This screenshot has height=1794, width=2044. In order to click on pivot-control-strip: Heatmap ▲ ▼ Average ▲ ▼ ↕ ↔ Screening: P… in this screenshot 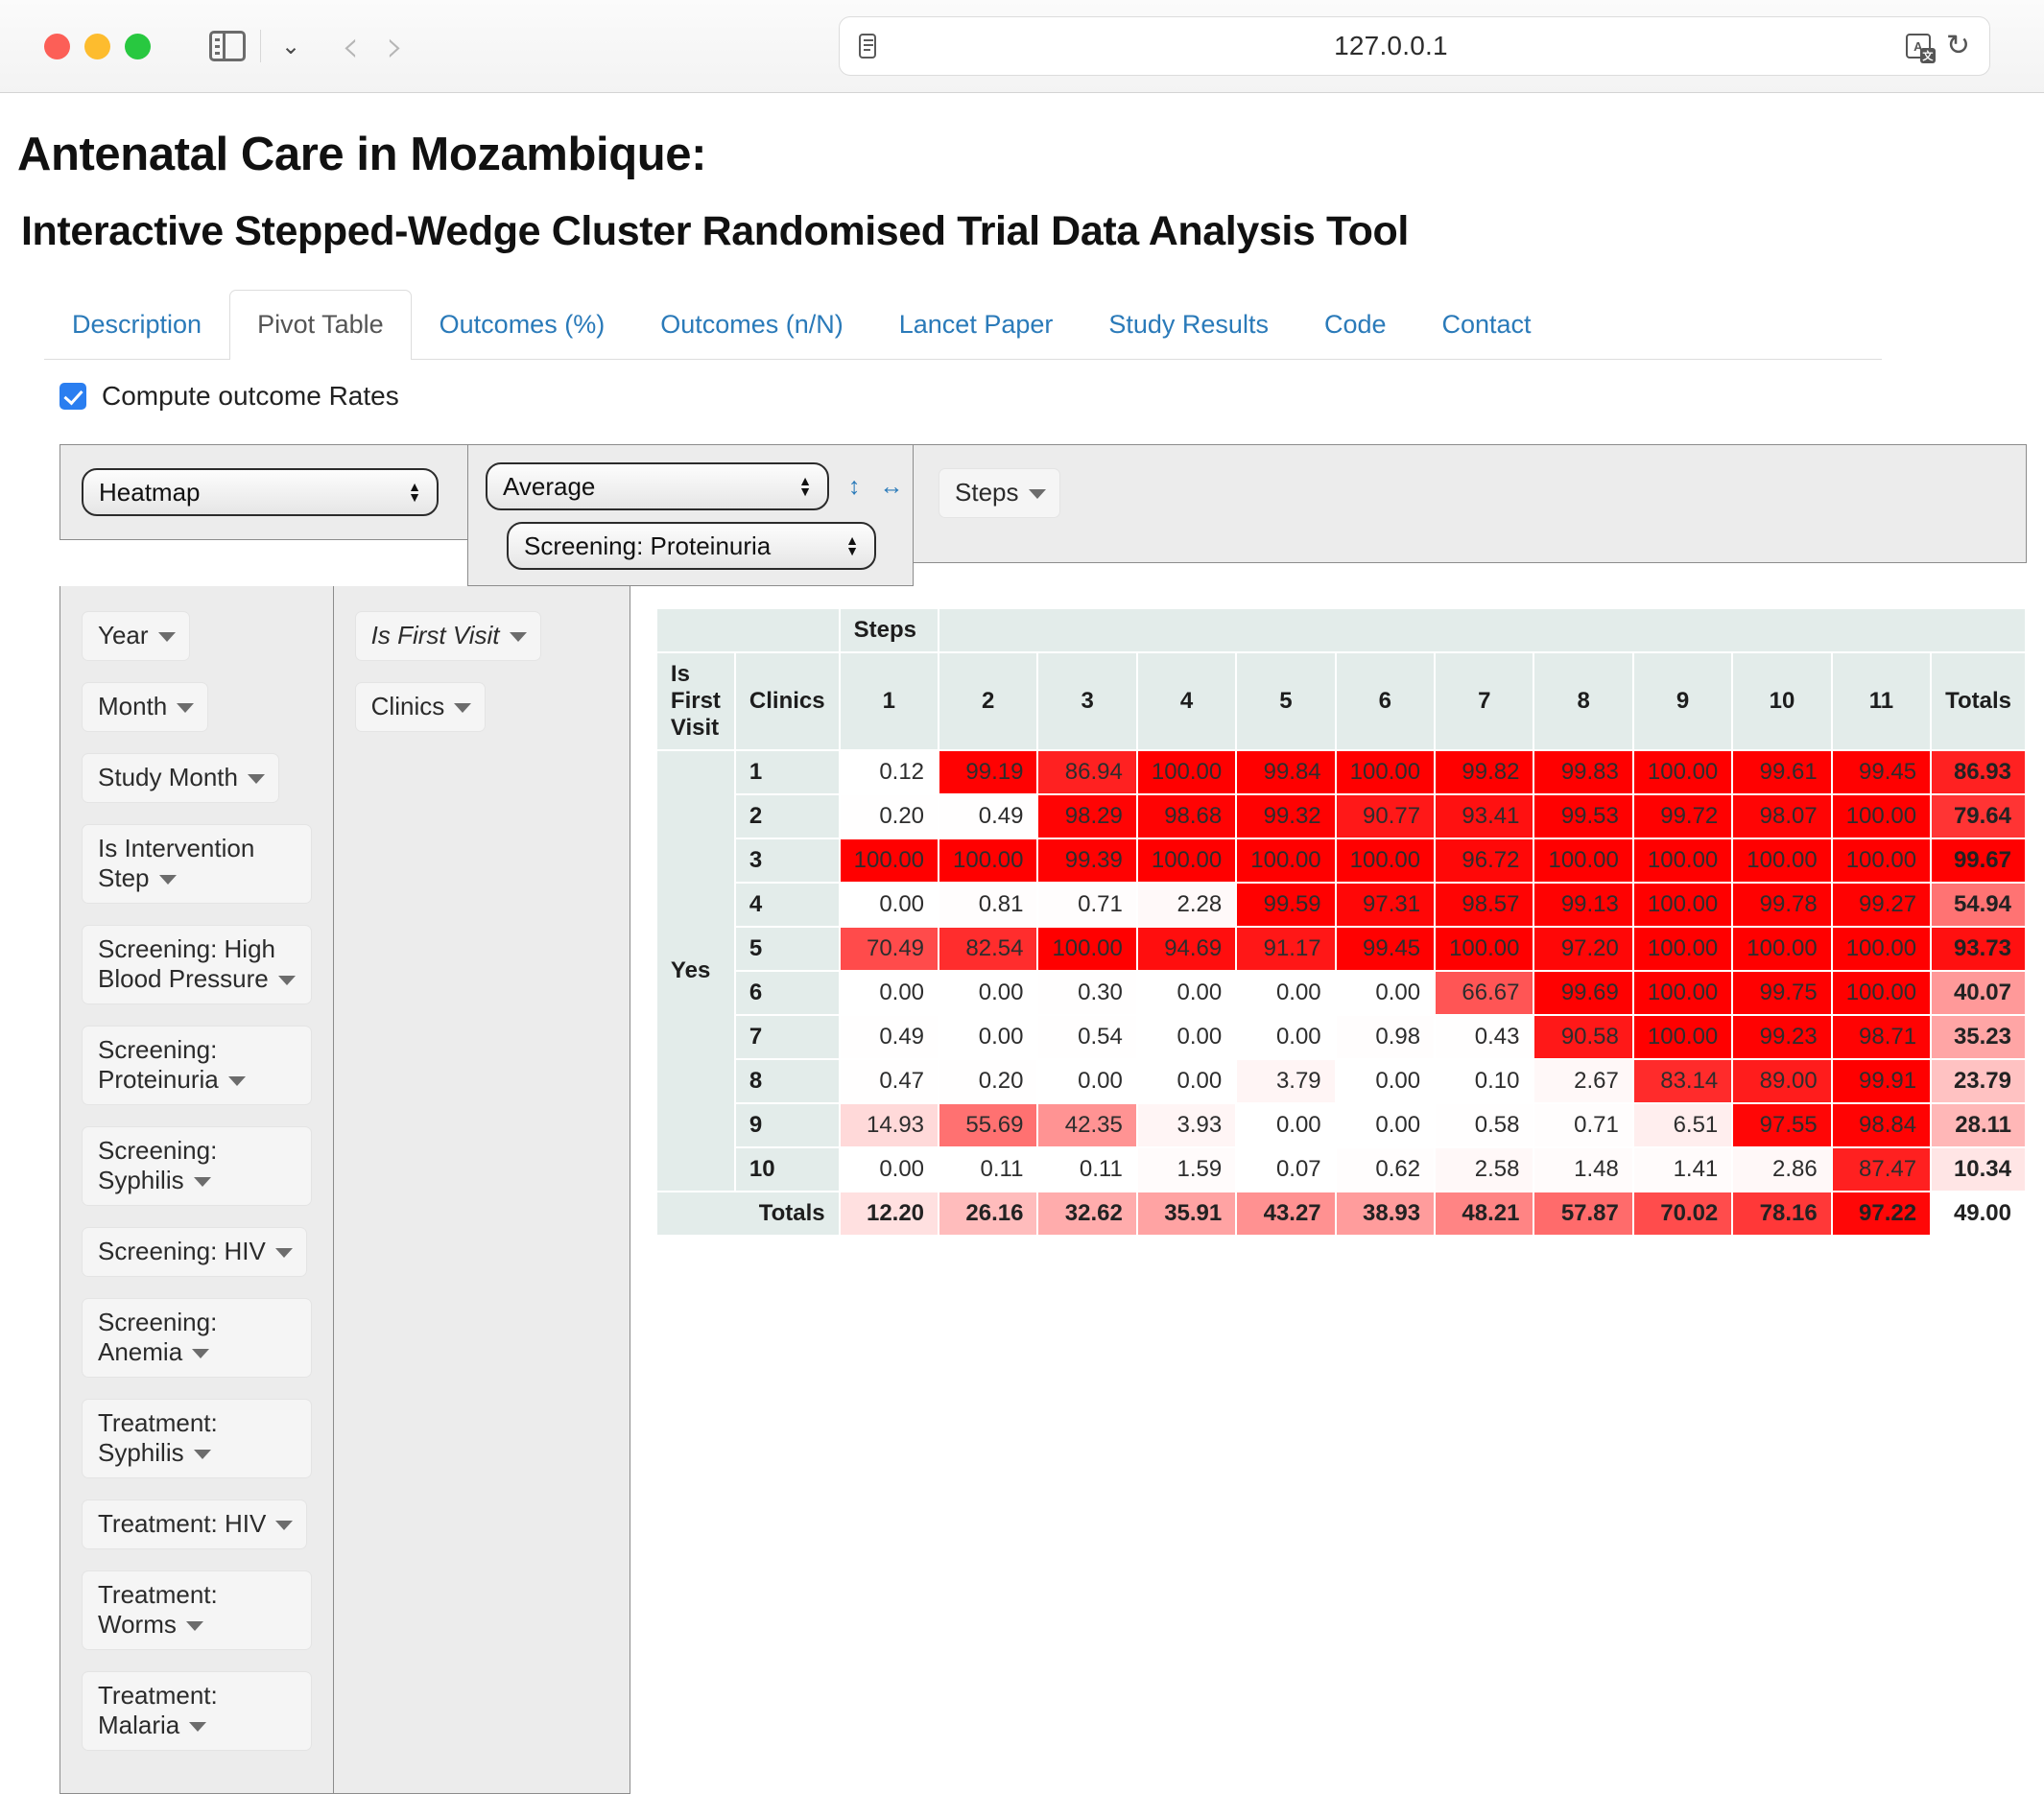, I will do `click(1043, 515)`.